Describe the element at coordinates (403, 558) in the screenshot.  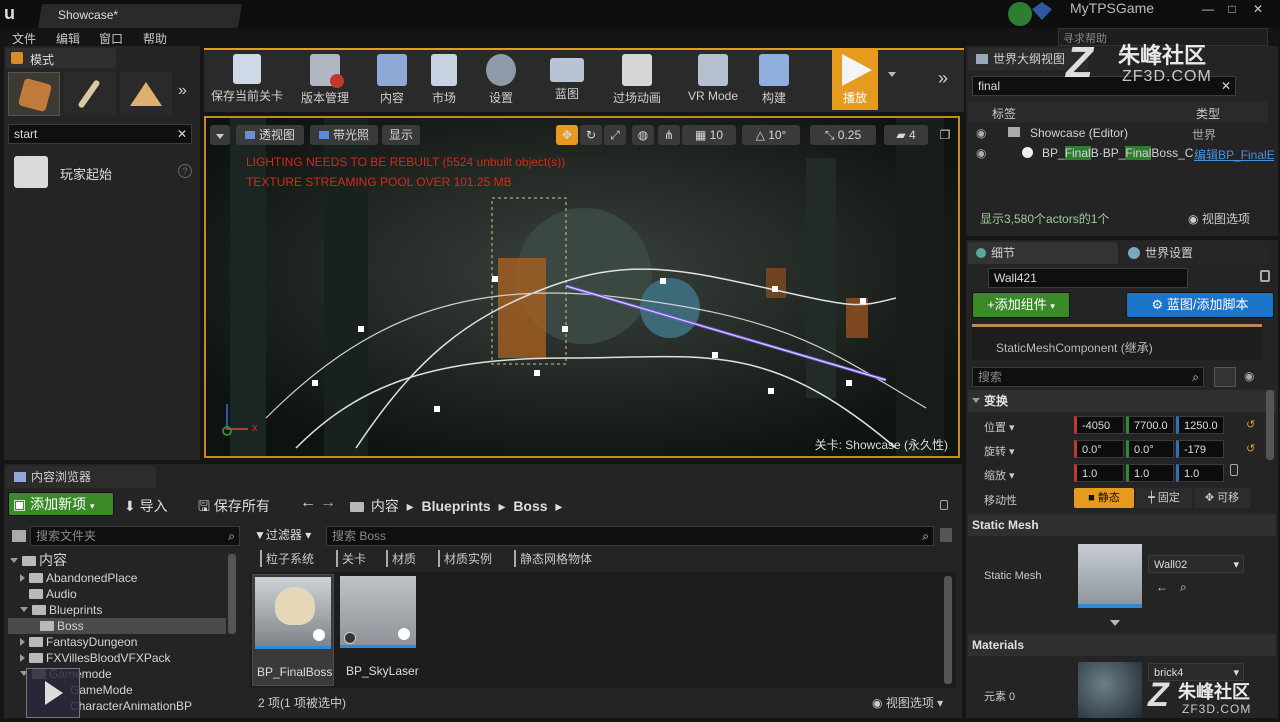
I see `filter-chip-material: 材质` at that location.